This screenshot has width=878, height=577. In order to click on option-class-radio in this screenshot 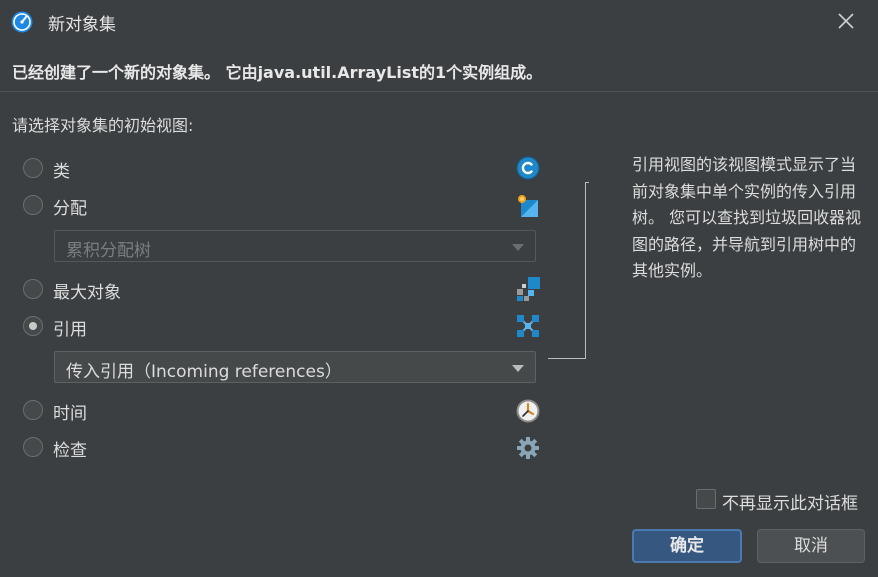, I will do `click(33, 168)`.